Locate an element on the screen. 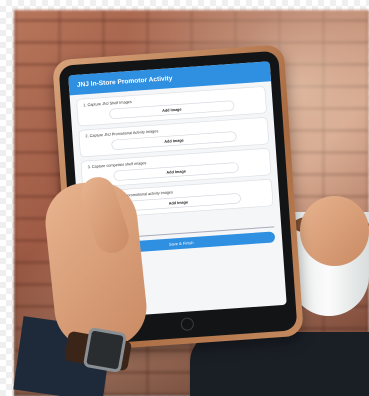  app-title: JNJ In-Store Promotor Activity is located at coordinates (124, 81).